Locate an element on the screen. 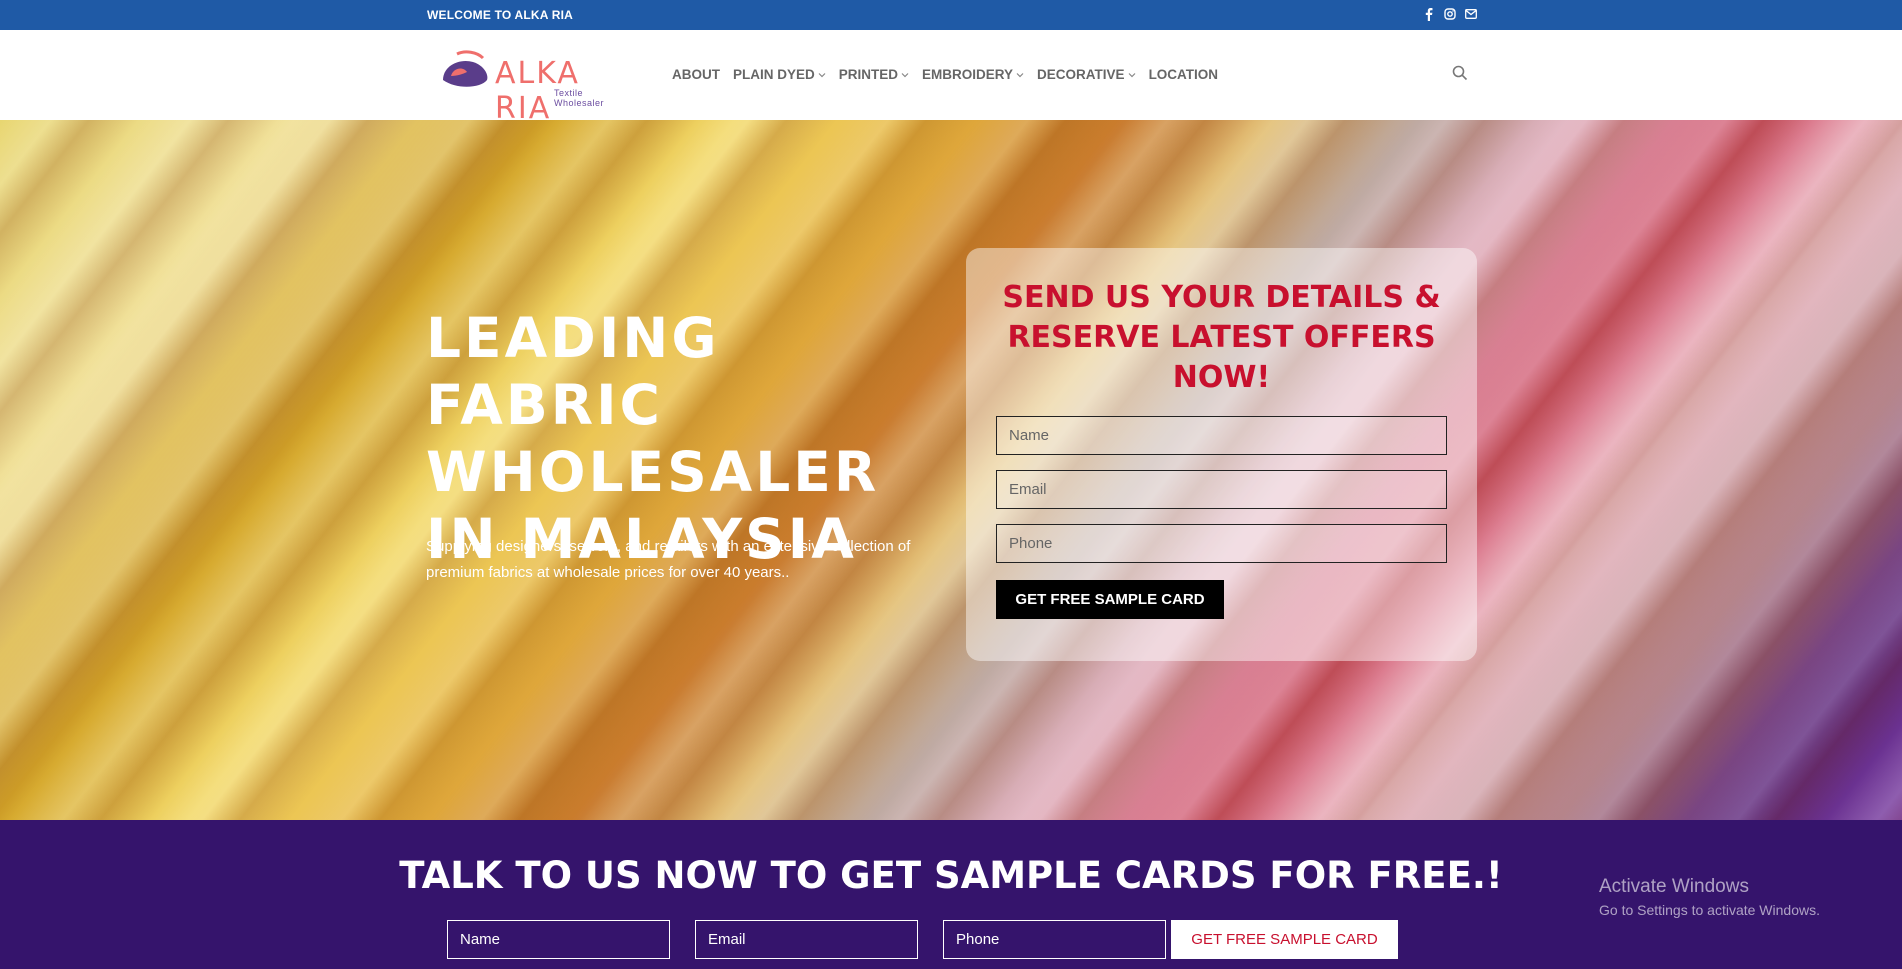  hero-title: LEADING FABRIC WHOLESALER IN MALAYSIA is located at coordinates (653, 438).